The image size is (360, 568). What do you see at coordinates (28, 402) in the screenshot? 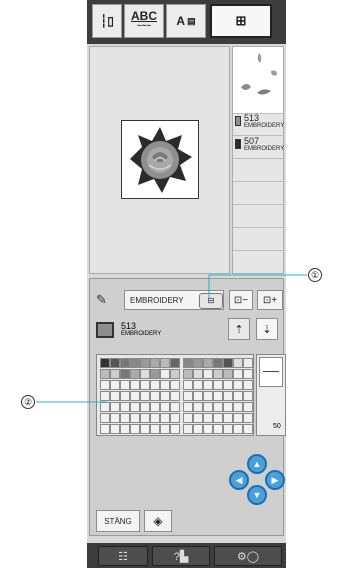
I see `callout-two: ②` at bounding box center [28, 402].